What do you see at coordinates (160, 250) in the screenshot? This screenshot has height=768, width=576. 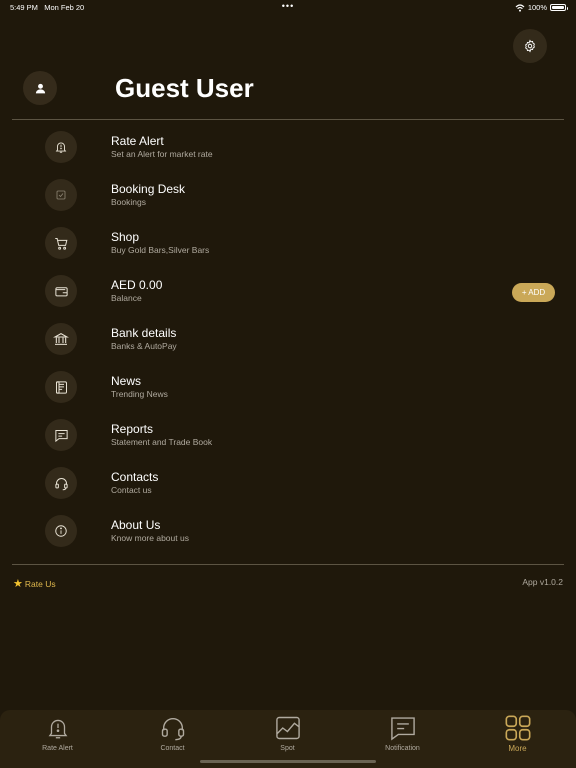 I see `menu-subtitle: Buy Gold Bars,Silver Bars` at bounding box center [160, 250].